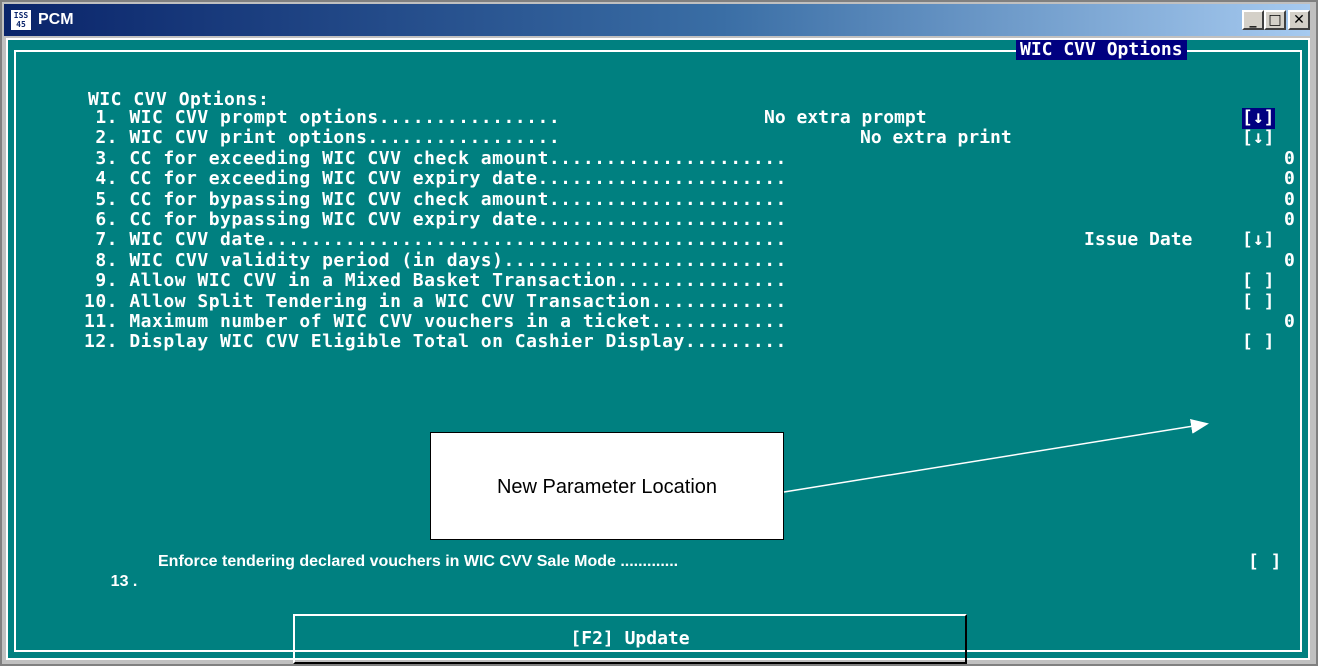  Describe the element at coordinates (936, 138) in the screenshot. I see `option-value: No extra print` at that location.